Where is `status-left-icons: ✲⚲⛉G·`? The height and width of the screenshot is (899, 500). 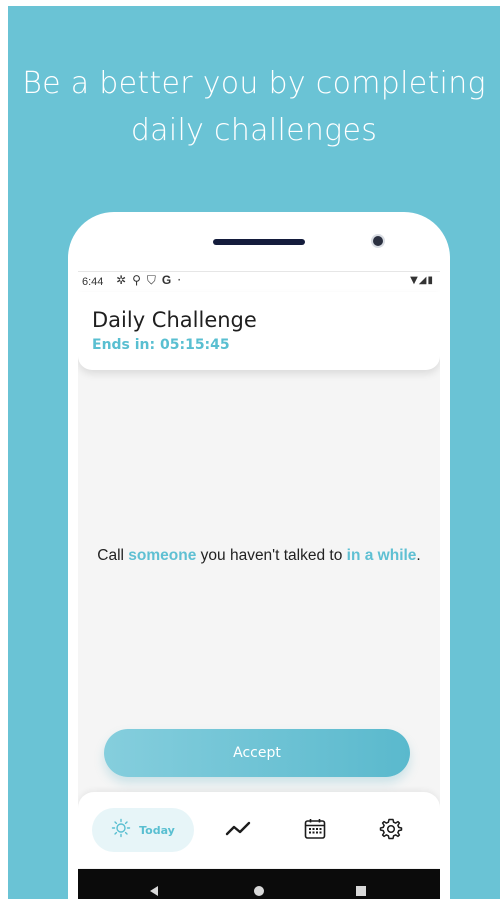 status-left-icons: ✲⚲⛉G· is located at coordinates (151, 280).